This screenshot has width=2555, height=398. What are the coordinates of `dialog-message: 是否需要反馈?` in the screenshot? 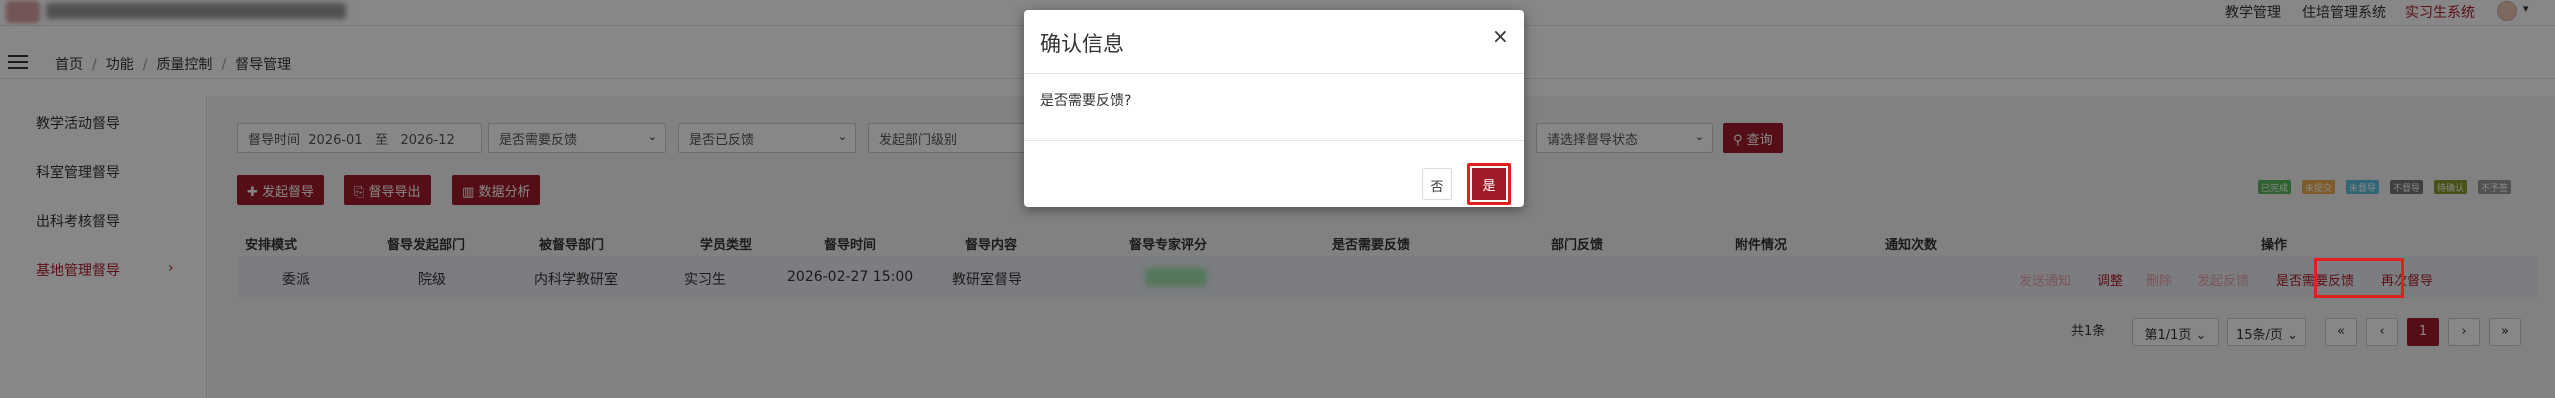 It's located at (1086, 101).